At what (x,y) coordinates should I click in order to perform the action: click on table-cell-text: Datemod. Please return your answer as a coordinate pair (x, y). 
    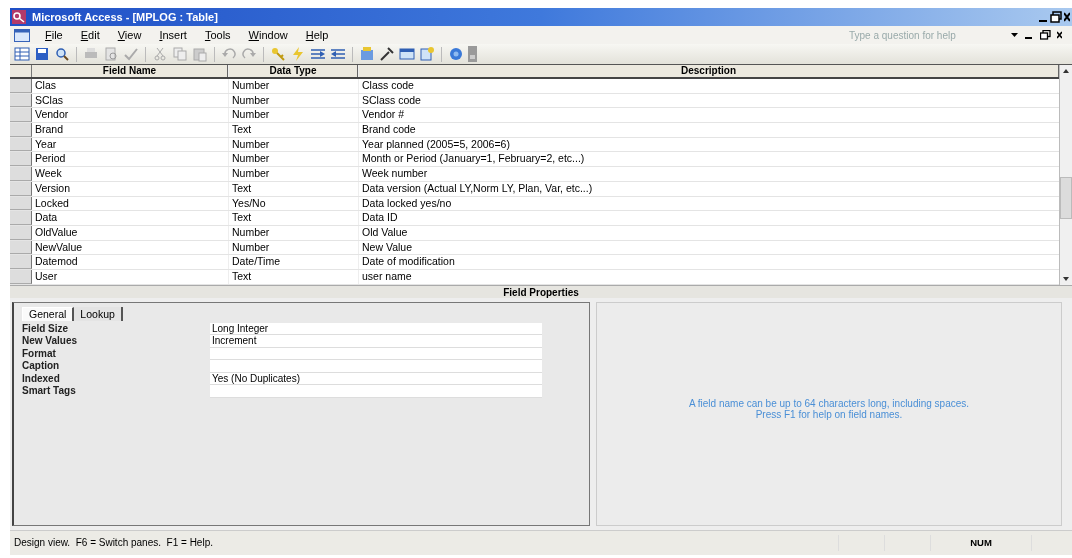
    Looking at the image, I should click on (56, 262).